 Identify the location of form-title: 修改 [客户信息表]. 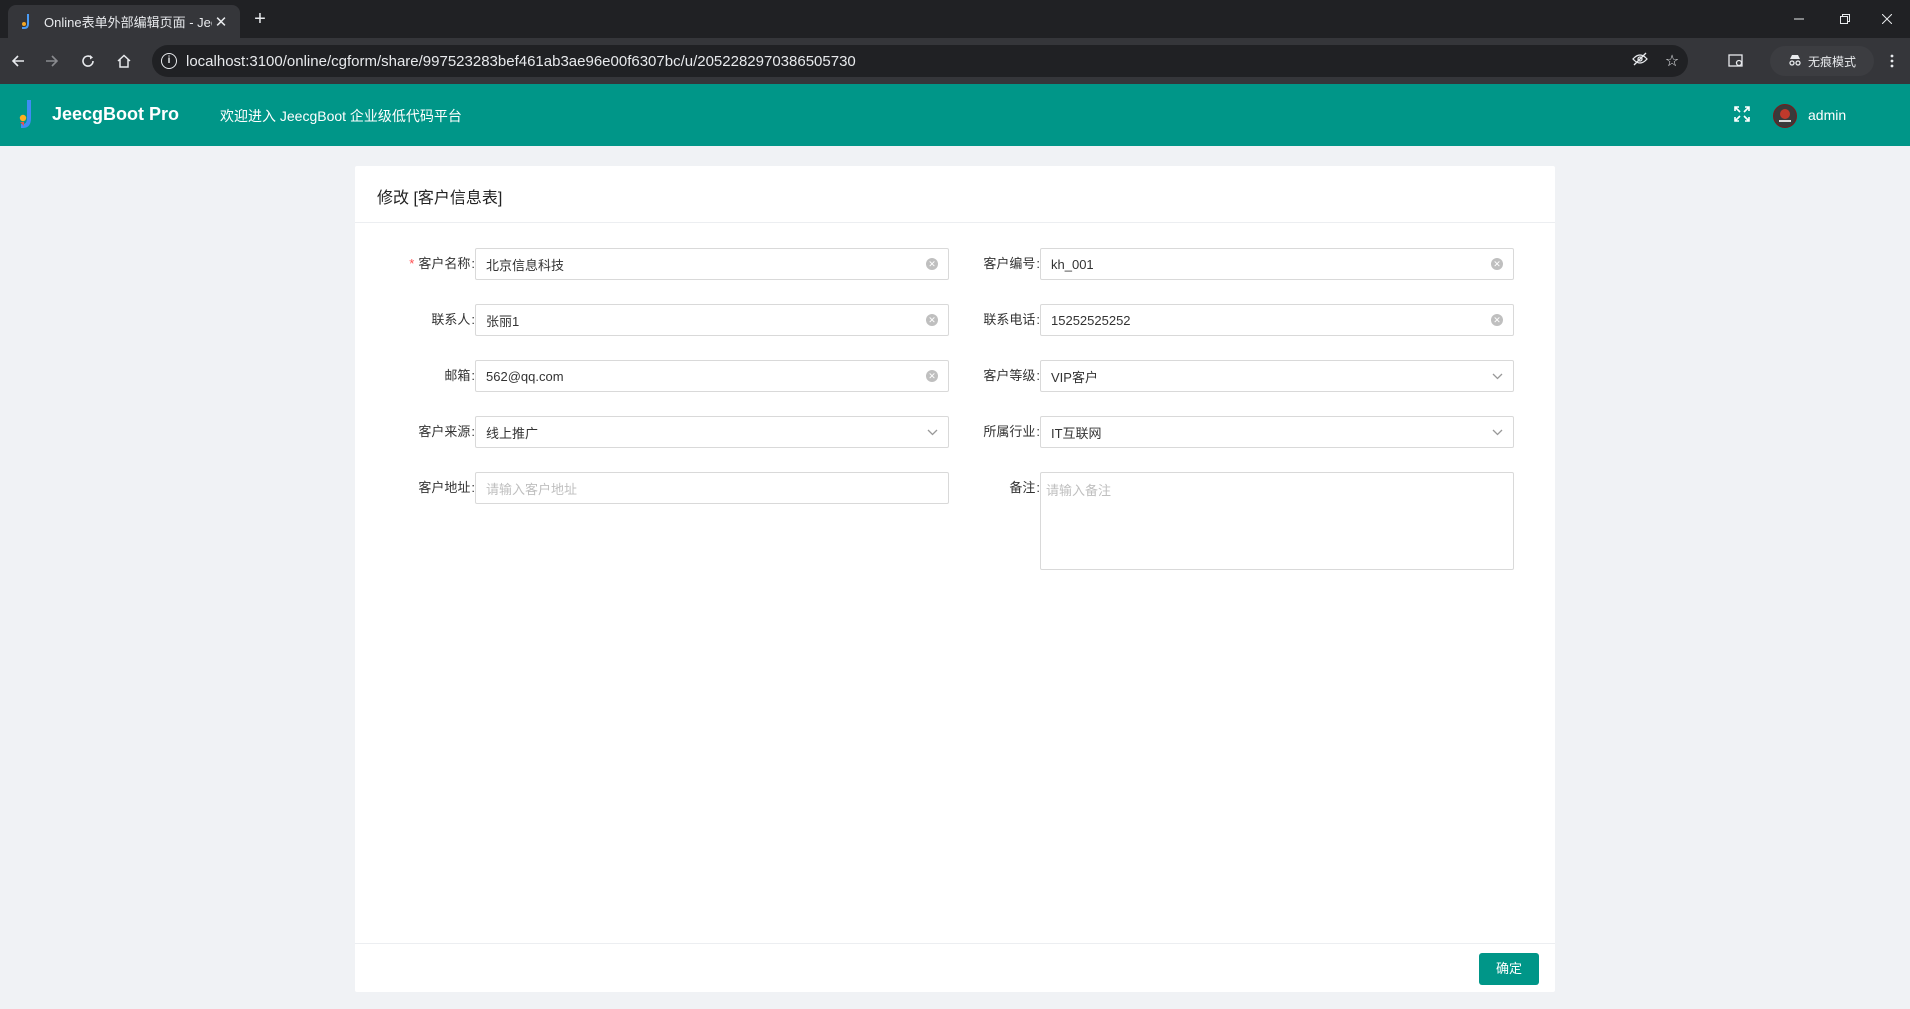
(440, 198).